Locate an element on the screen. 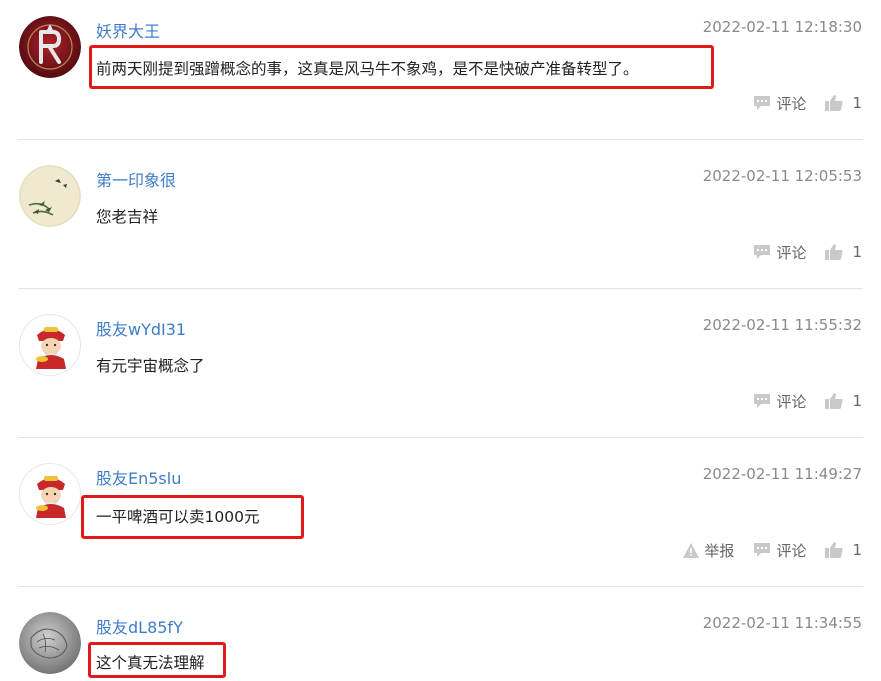 This screenshot has width=881, height=681. rockets-logo-icon is located at coordinates (50, 47).